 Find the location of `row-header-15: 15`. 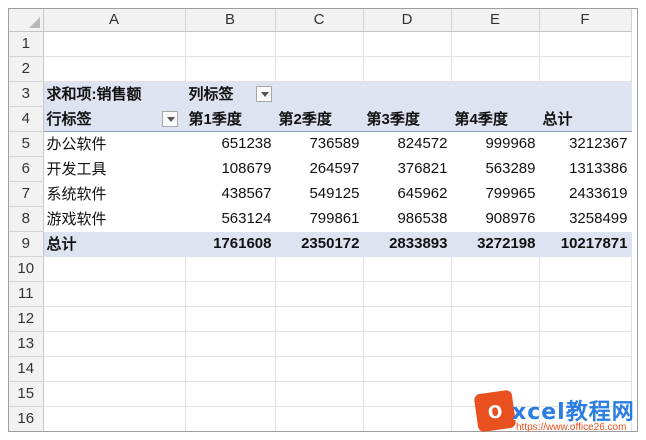

row-header-15: 15 is located at coordinates (26, 394).